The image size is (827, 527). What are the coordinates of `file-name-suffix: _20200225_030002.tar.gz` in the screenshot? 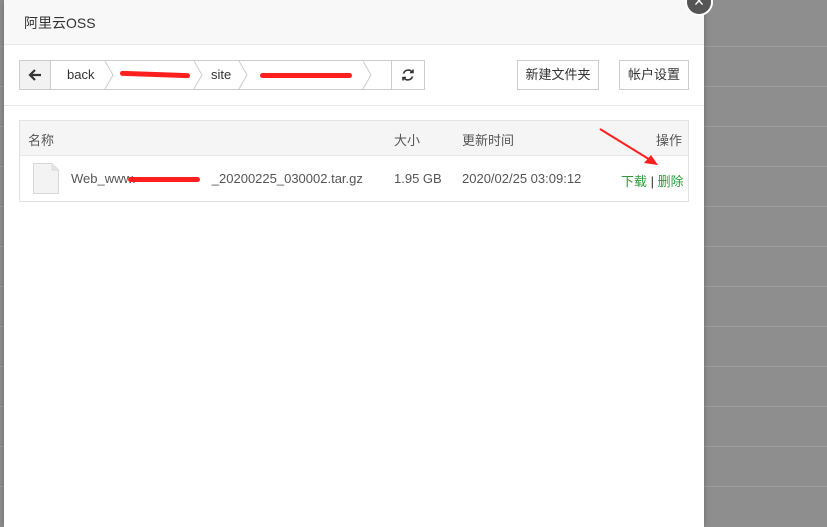 It's located at (287, 178).